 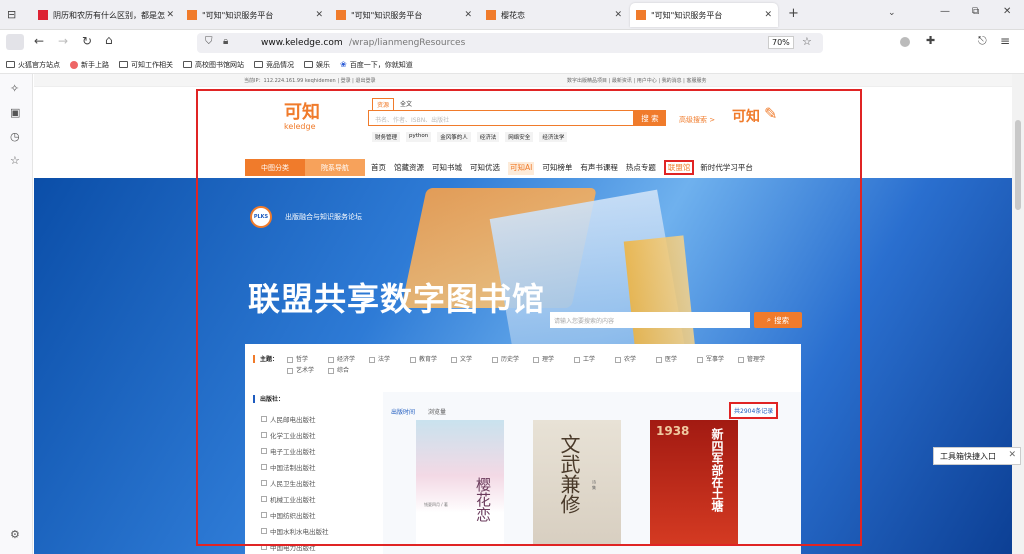 What do you see at coordinates (447, 168) in the screenshot?
I see `nav-bookstore: 可知书城` at bounding box center [447, 168].